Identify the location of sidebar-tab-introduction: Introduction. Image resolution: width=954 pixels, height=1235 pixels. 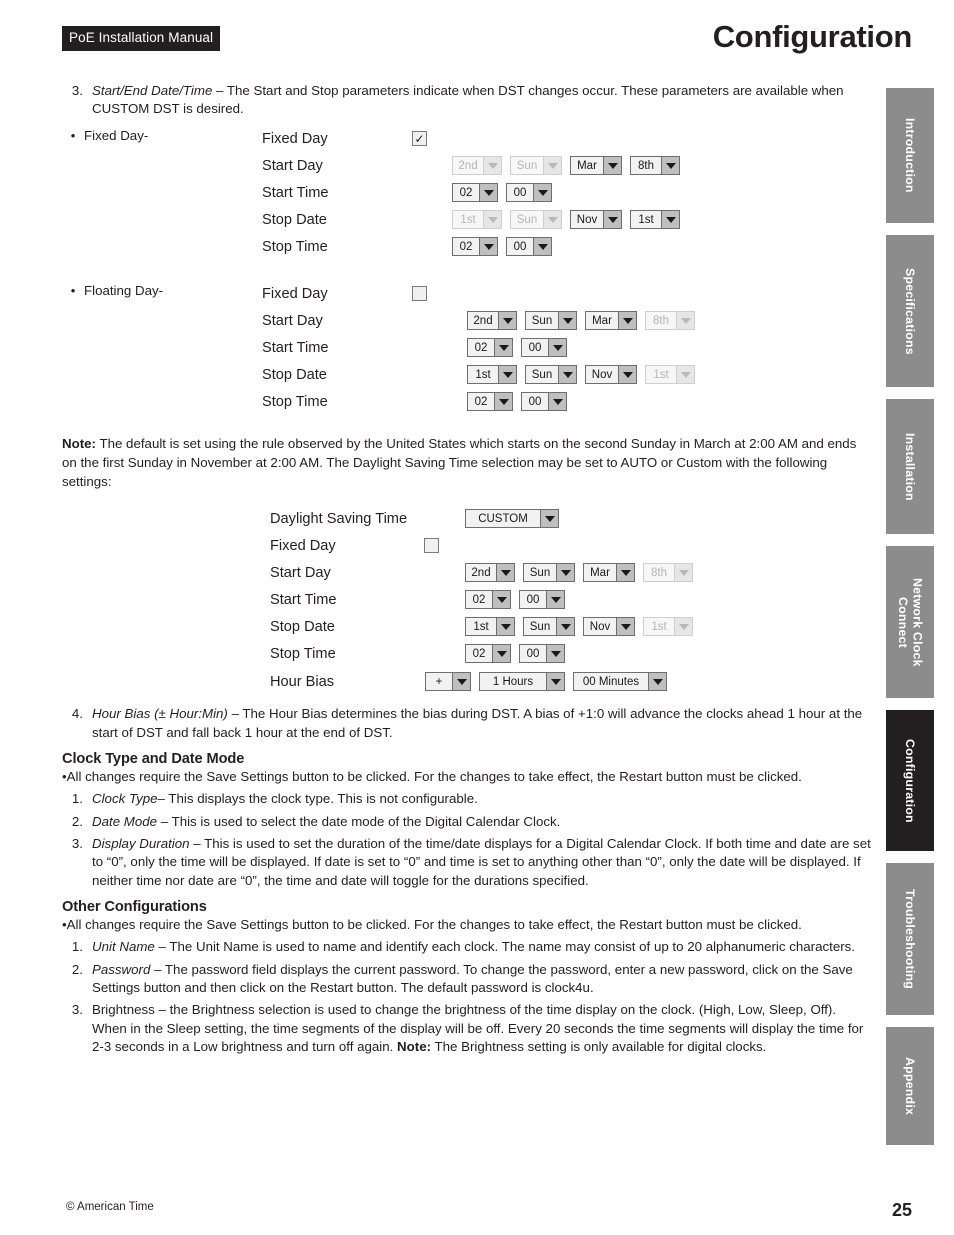
(910, 155).